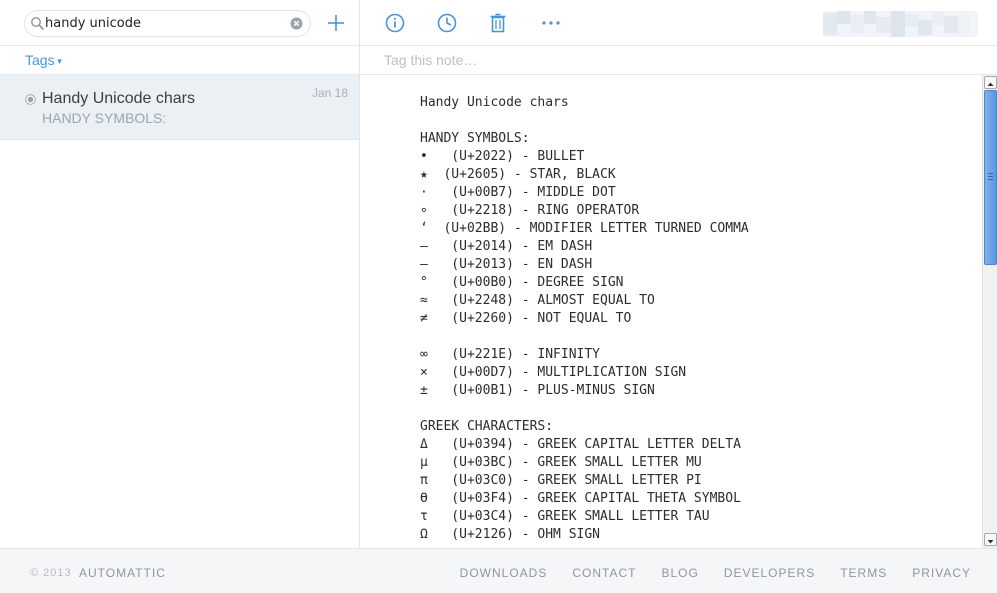  Describe the element at coordinates (604, 573) in the screenshot. I see `footer-link-contact: CONTACT` at that location.